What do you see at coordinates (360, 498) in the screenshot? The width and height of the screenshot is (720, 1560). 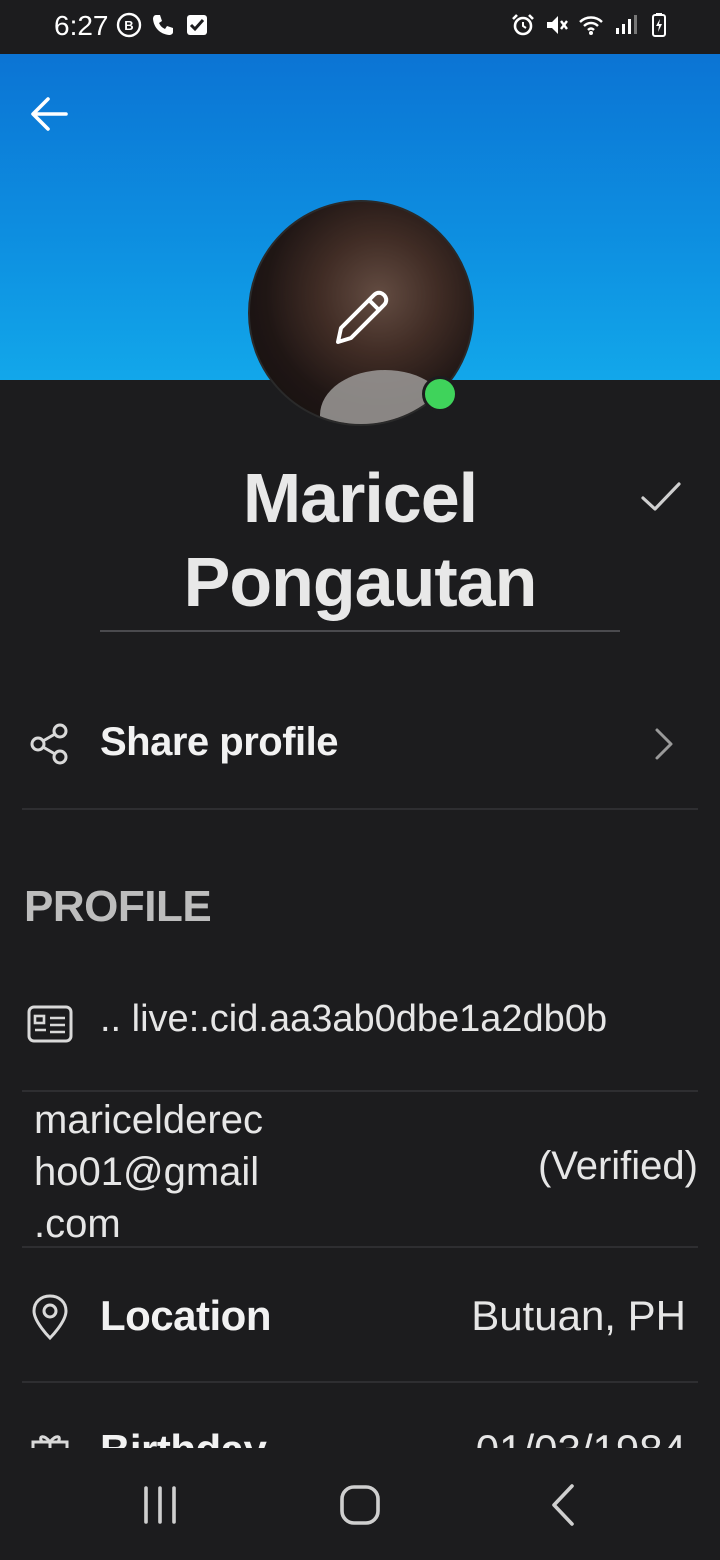 I see `display-name-line-1: Maricel` at bounding box center [360, 498].